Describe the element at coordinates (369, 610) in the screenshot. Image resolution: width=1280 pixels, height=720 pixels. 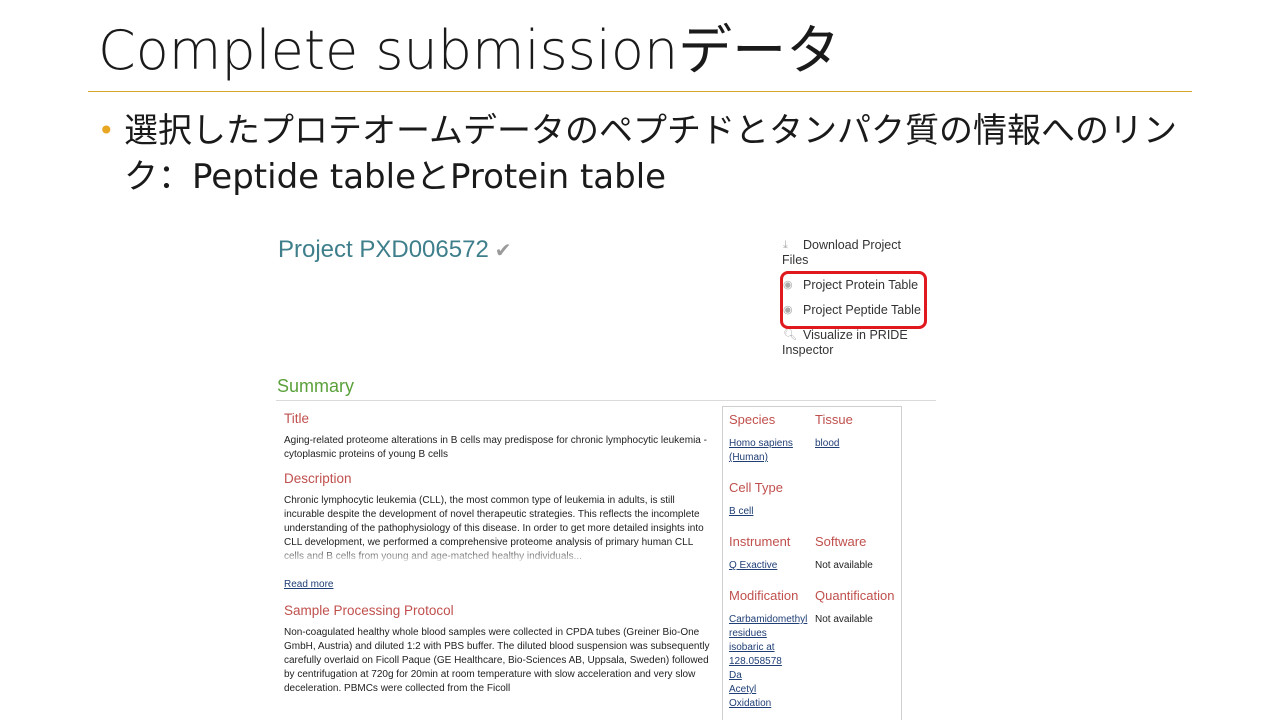
I see `sample-processing-heading: Sample Processing Protocol` at that location.